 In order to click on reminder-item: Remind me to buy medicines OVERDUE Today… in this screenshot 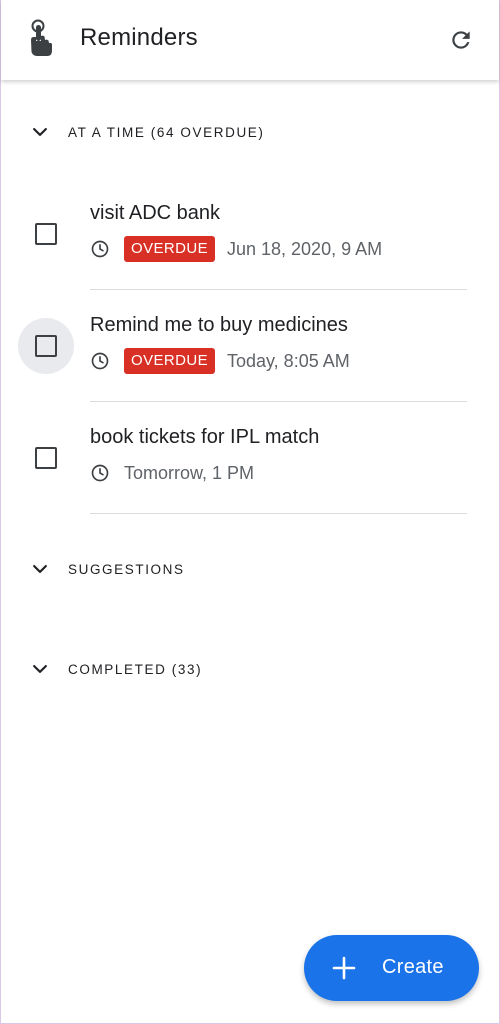, I will do `click(250, 346)`.